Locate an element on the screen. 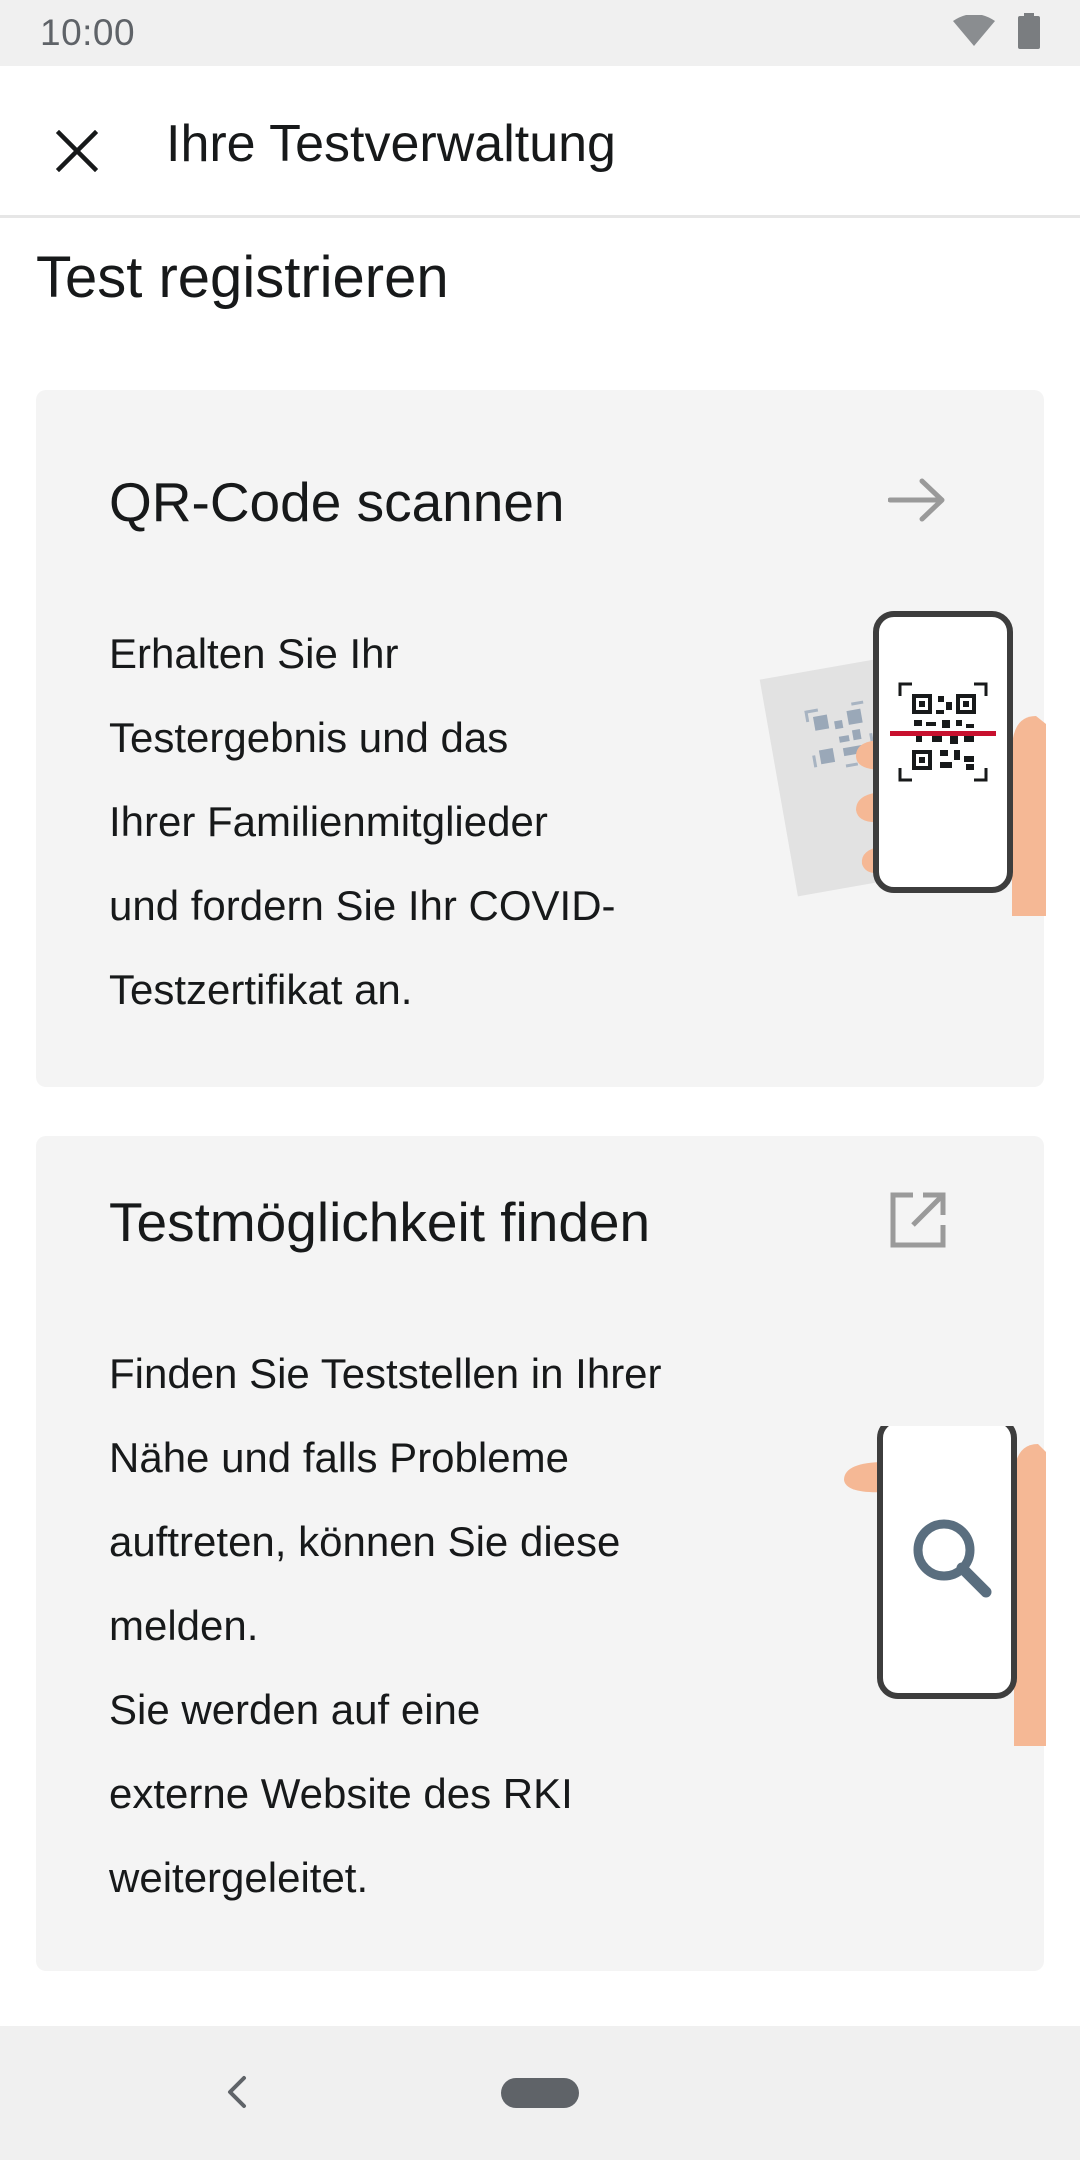 Image resolution: width=1080 pixels, height=2160 pixels. toolbar: Ihre Testverwaltung is located at coordinates (540, 142).